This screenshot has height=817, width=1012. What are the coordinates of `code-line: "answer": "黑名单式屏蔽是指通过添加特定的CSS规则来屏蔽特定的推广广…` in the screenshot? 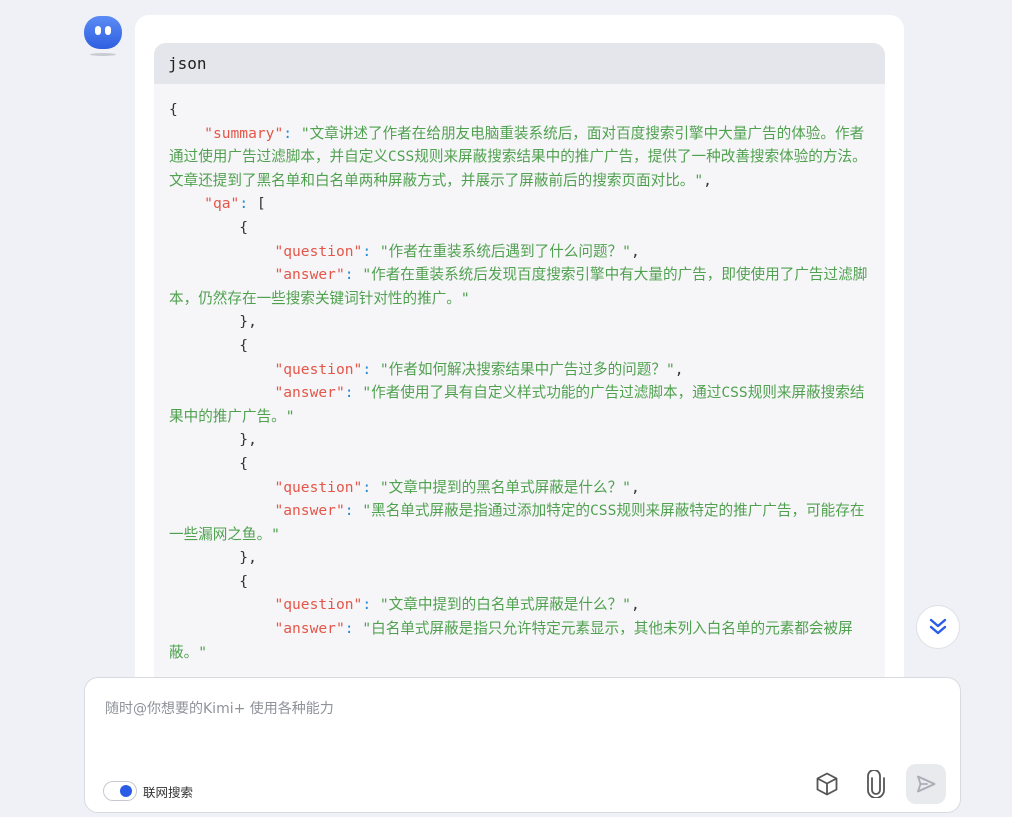 It's located at (516, 522).